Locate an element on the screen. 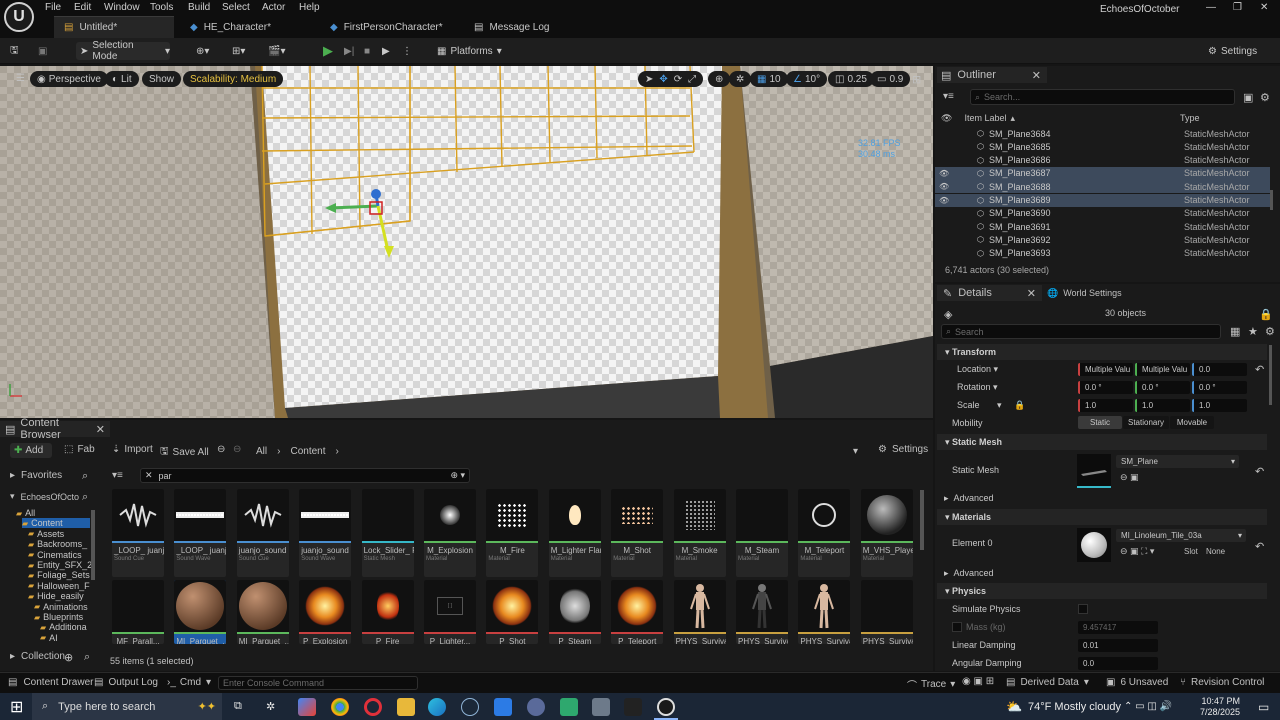 This screenshot has width=1280, height=720. content-browser-tab: ▤ Content Browser ✕ is located at coordinates (55, 429).